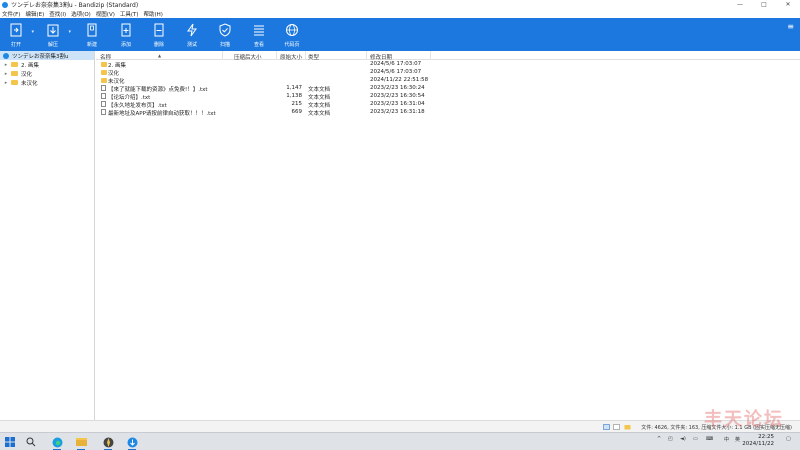  I want to click on menu-find: 查找(I), so click(57, 14).